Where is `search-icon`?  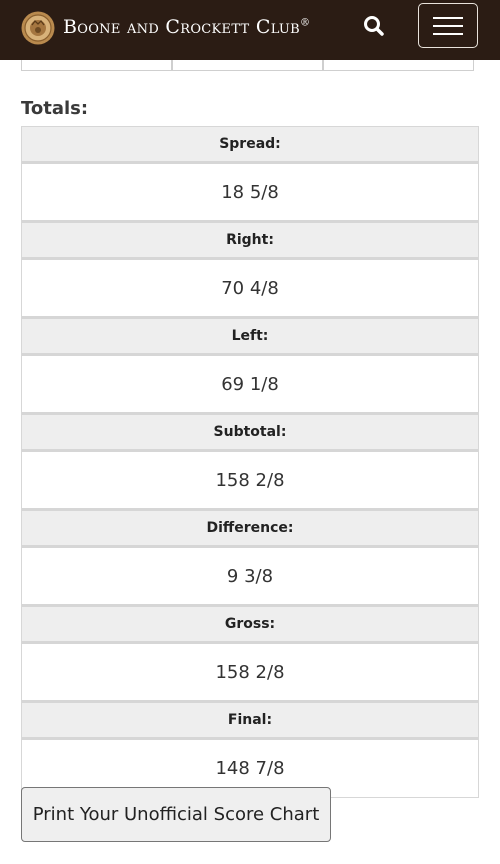
search-icon is located at coordinates (374, 26).